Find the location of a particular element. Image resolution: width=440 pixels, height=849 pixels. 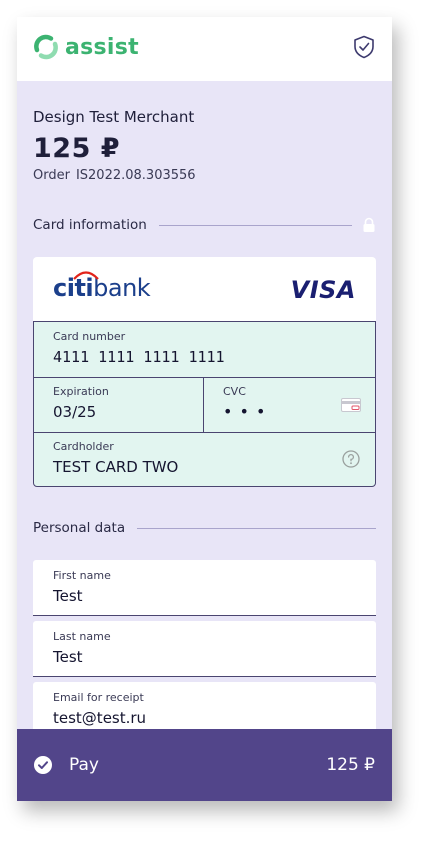

merchant-name: Design Test Merchant is located at coordinates (114, 117).